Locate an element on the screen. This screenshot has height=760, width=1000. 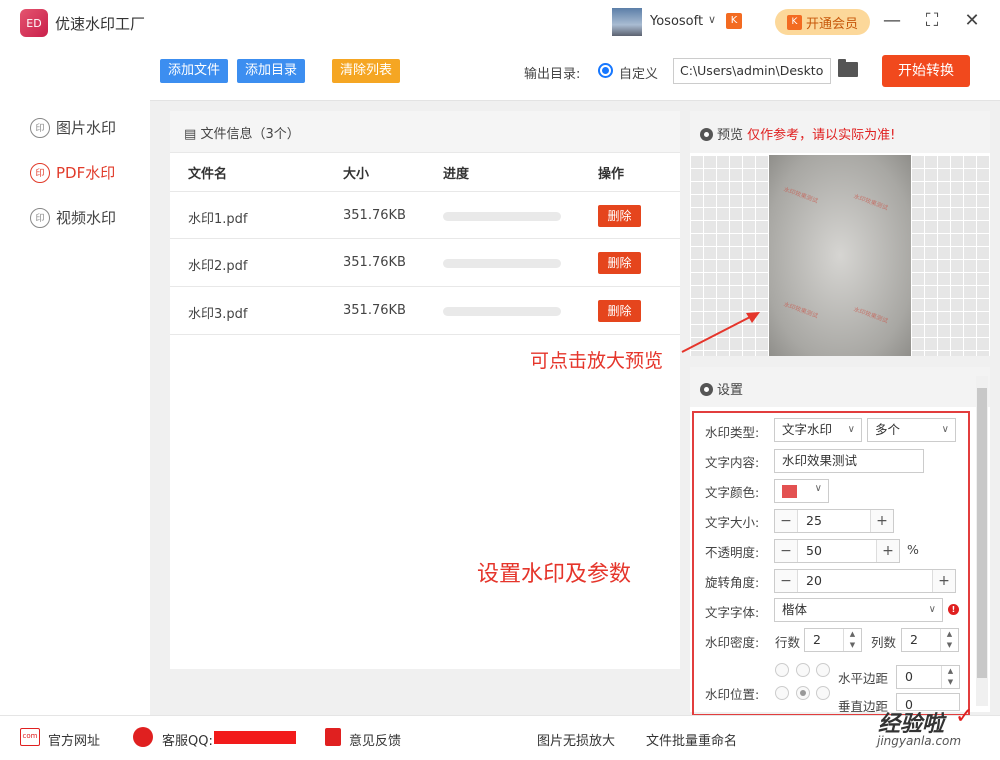
preview-canvas: 水印效果测试 水印效果测试 水印效果测试 水印效果测试 is located at coordinates (840, 255).